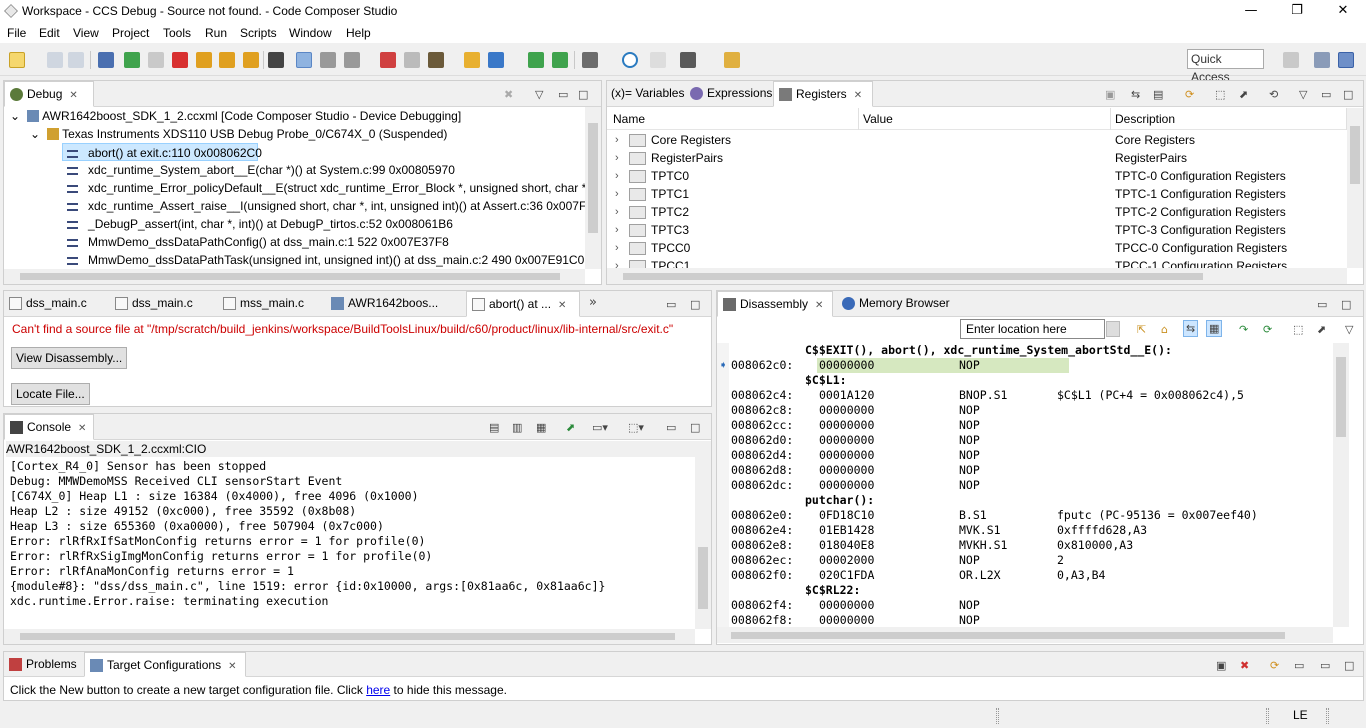  What do you see at coordinates (1164, 329) in the screenshot?
I see `home-icon: ⌂` at bounding box center [1164, 329].